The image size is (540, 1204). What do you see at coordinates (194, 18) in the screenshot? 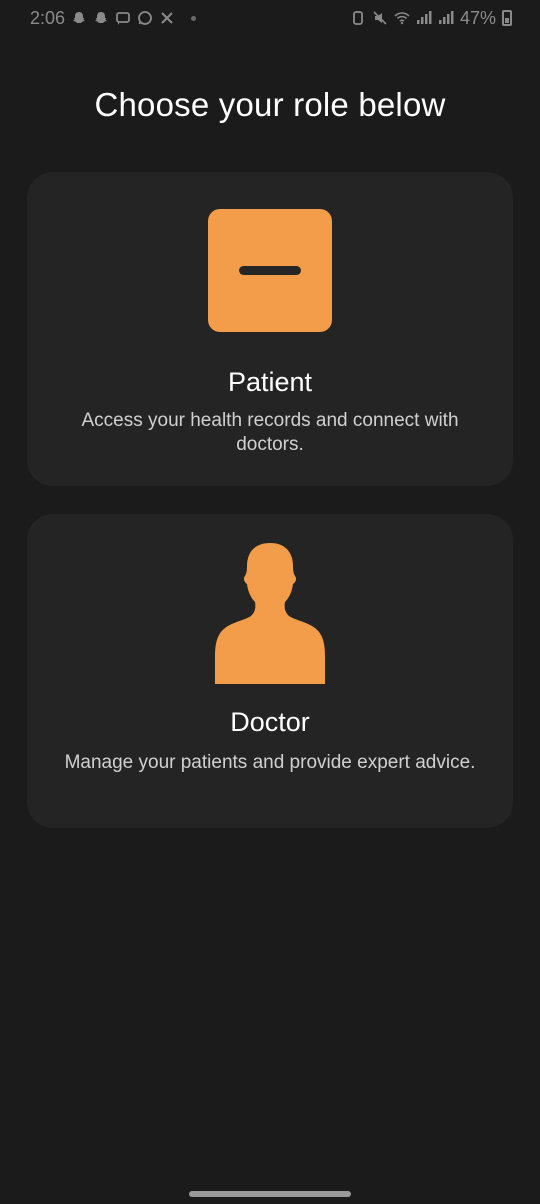
I see `dot-icon` at bounding box center [194, 18].